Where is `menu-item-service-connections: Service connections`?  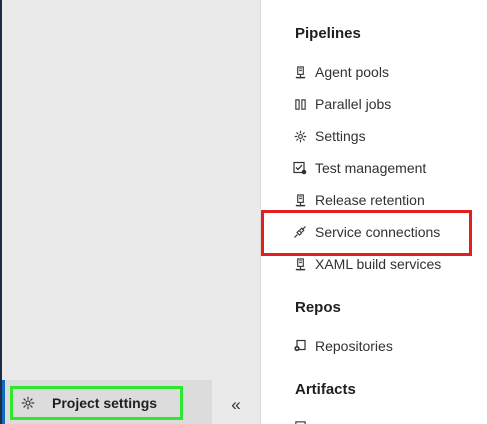
menu-item-service-connections: Service connections is located at coordinates (387, 232).